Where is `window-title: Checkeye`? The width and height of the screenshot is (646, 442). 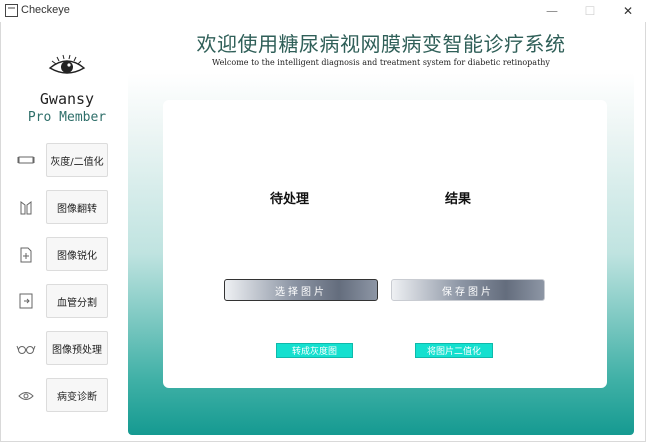
window-title: Checkeye is located at coordinates (45, 10).